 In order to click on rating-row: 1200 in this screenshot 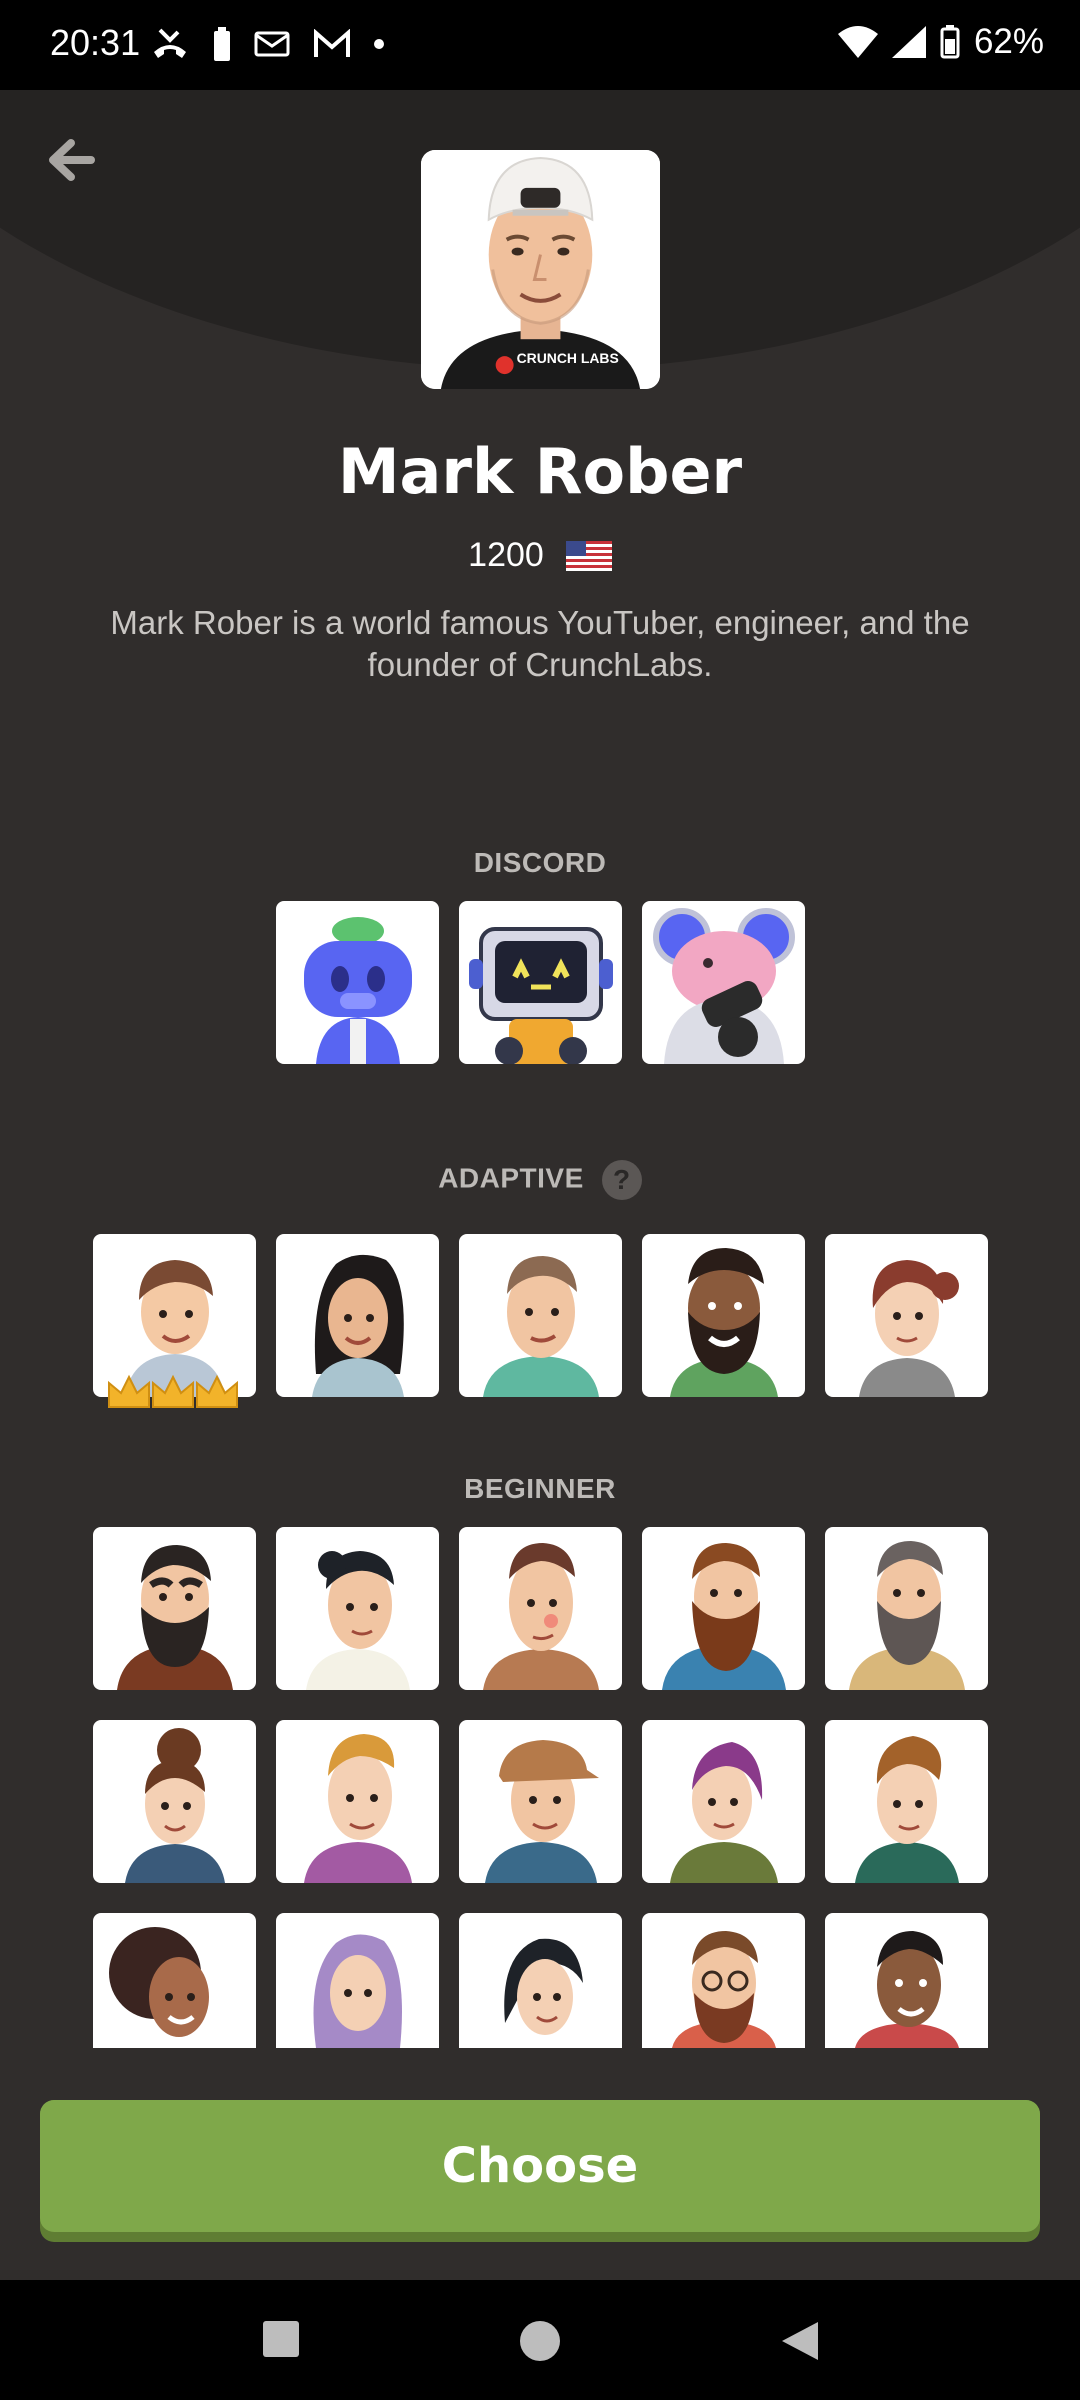, I will do `click(540, 555)`.